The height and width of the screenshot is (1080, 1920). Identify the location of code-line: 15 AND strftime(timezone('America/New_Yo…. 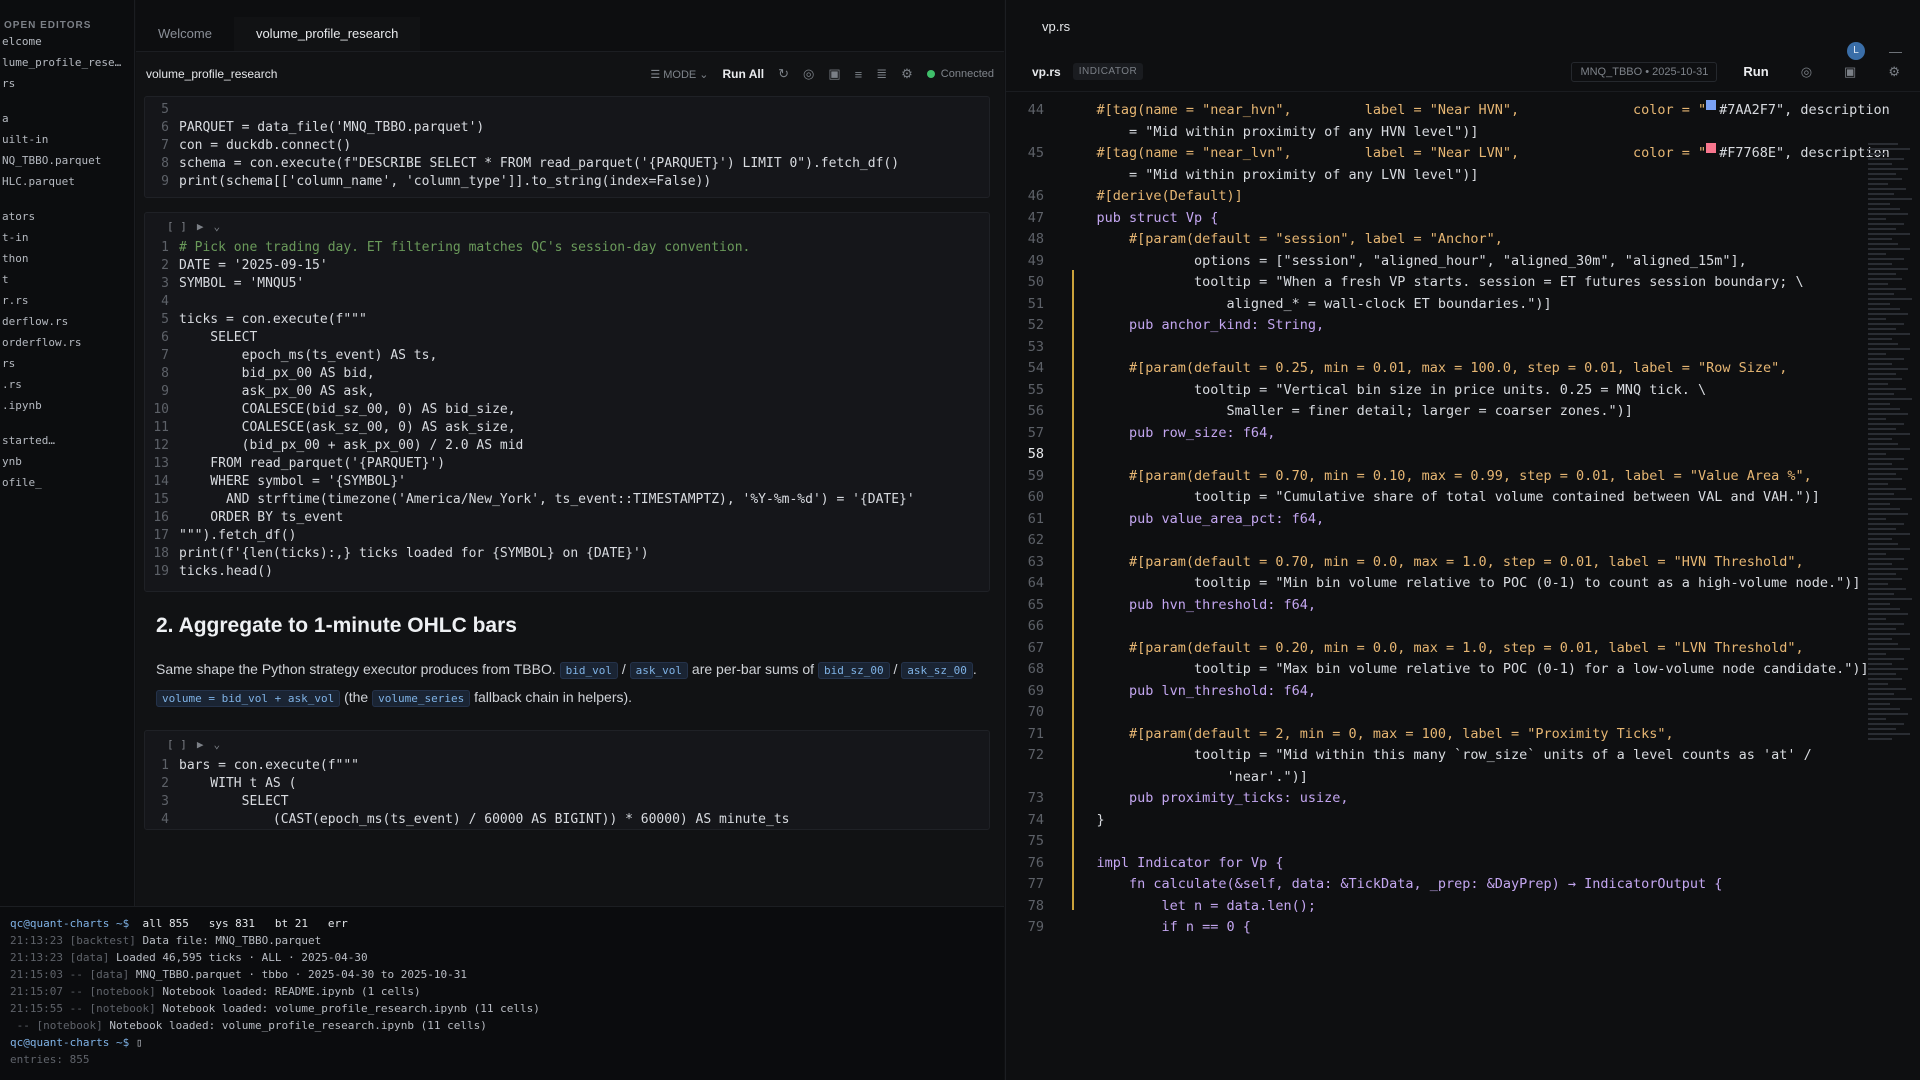
(567, 500).